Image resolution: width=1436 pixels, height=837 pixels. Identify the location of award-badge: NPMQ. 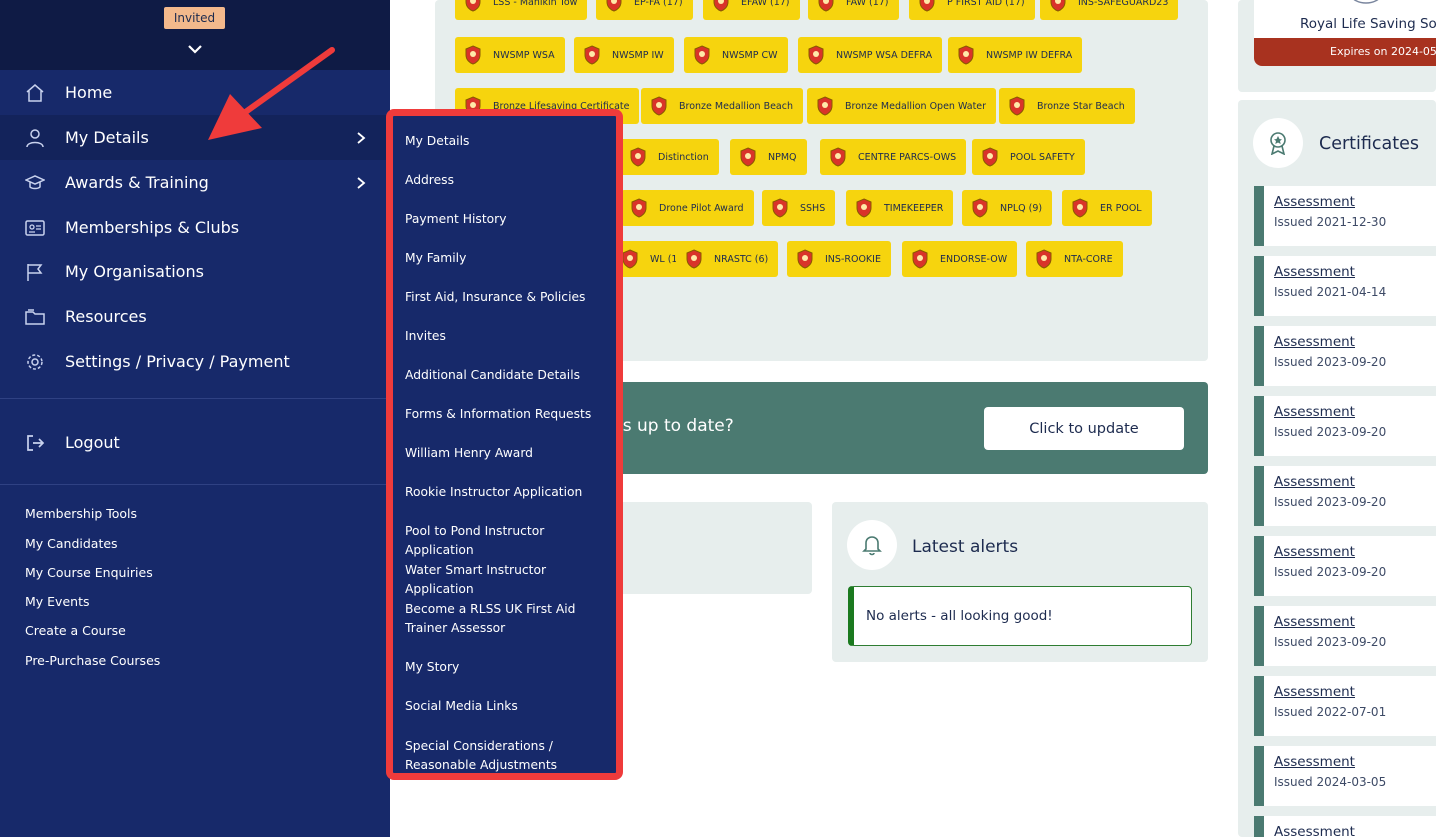
(768, 157).